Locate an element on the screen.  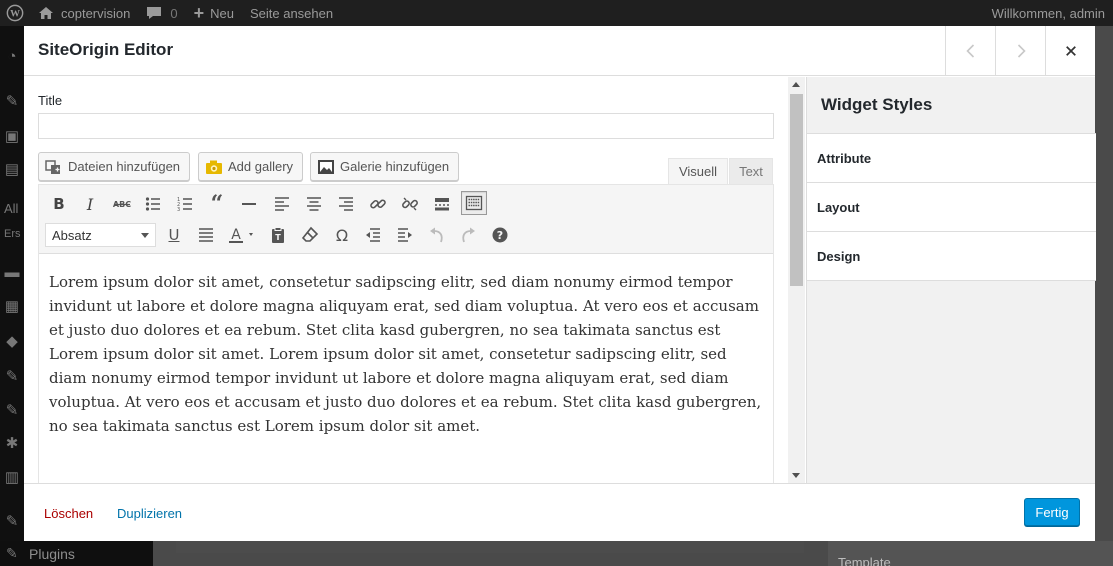
link-button is located at coordinates (378, 204).